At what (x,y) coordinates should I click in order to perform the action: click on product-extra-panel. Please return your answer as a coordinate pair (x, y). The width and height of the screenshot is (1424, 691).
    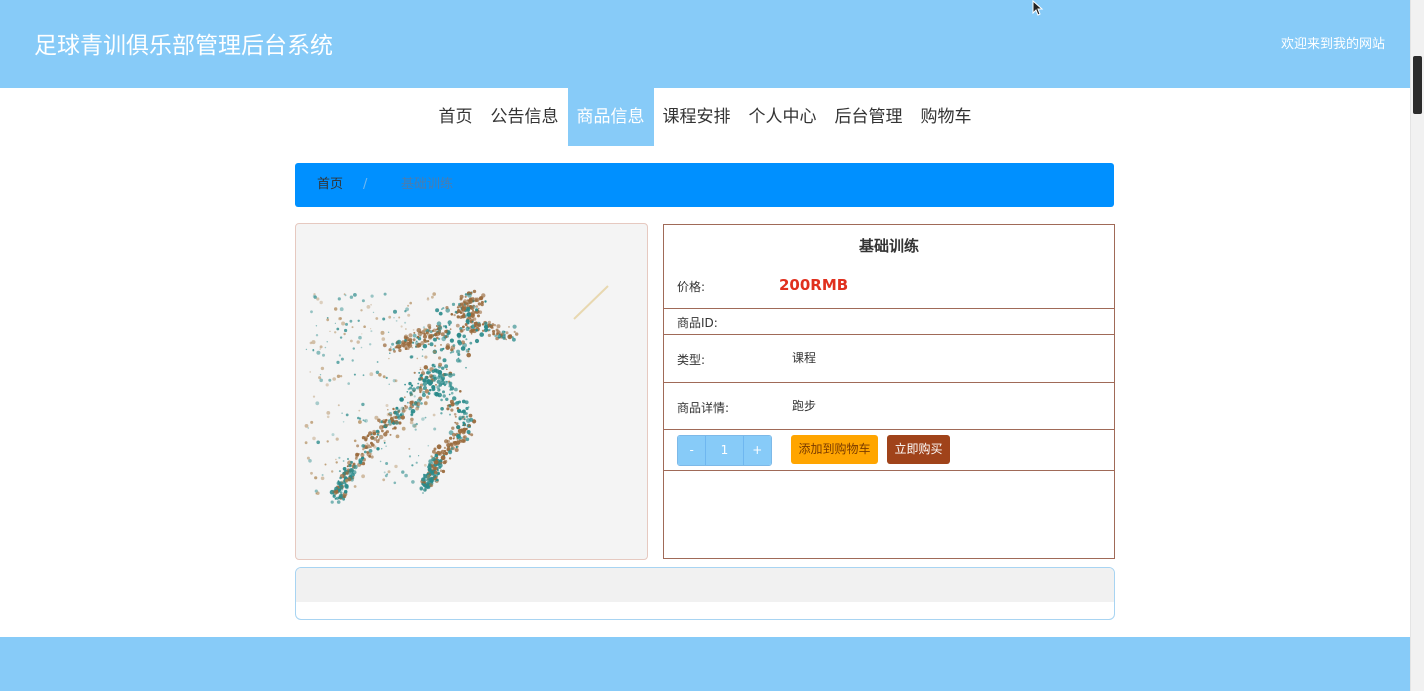
    Looking at the image, I should click on (705, 593).